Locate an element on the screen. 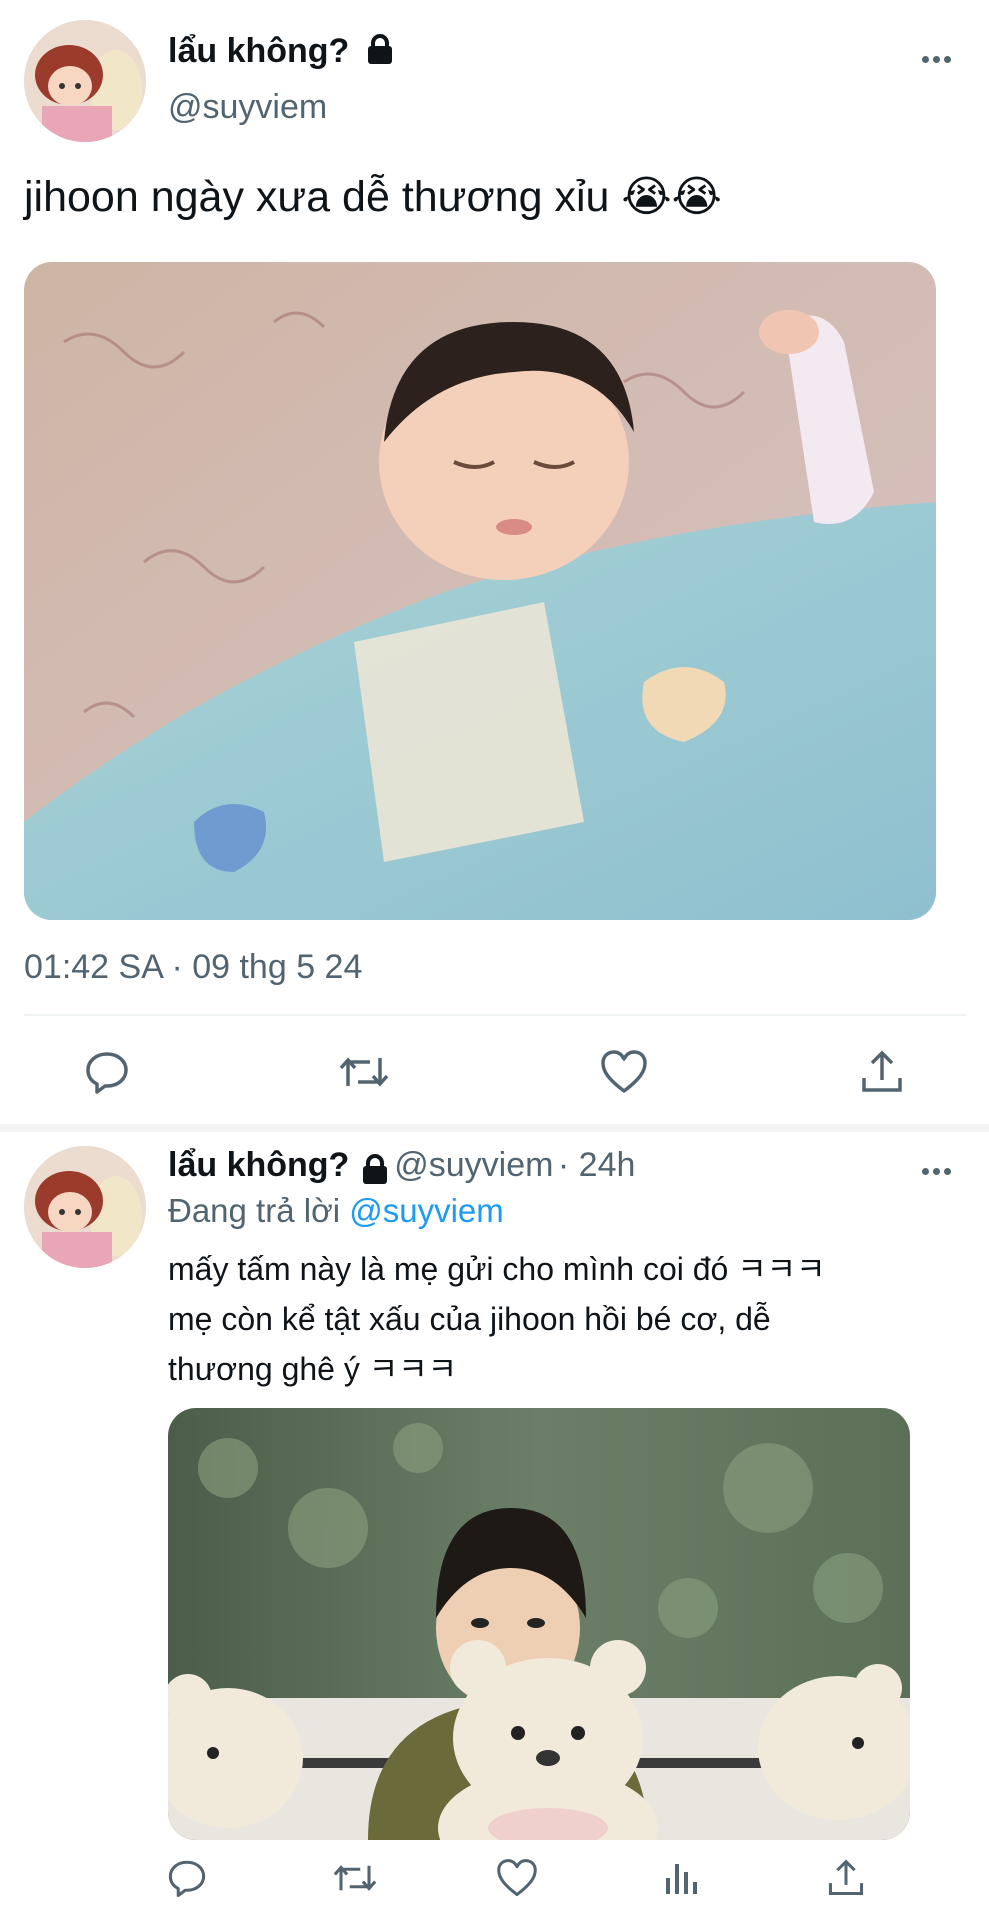 Image resolution: width=989 pixels, height=1920 pixels. reply-avatar is located at coordinates (85, 1207).